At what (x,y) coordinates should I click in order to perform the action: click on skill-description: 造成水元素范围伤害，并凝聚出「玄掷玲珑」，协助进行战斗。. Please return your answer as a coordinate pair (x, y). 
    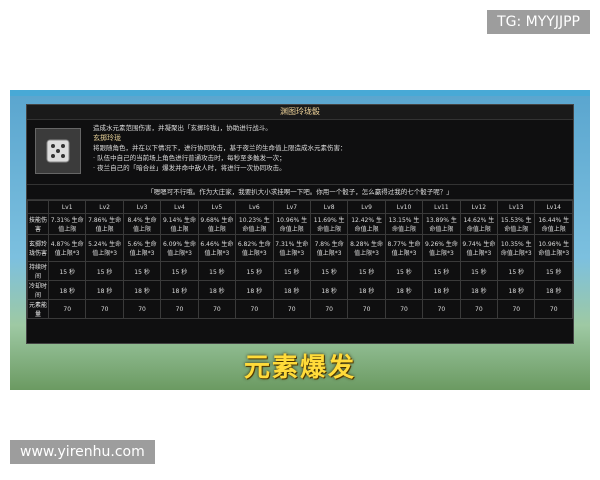
    Looking at the image, I should click on (182, 128).